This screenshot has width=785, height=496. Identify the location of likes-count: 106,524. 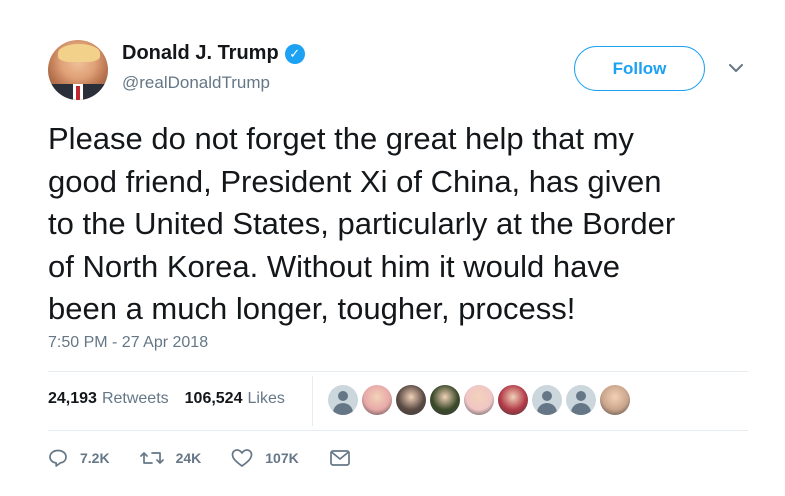
(213, 398).